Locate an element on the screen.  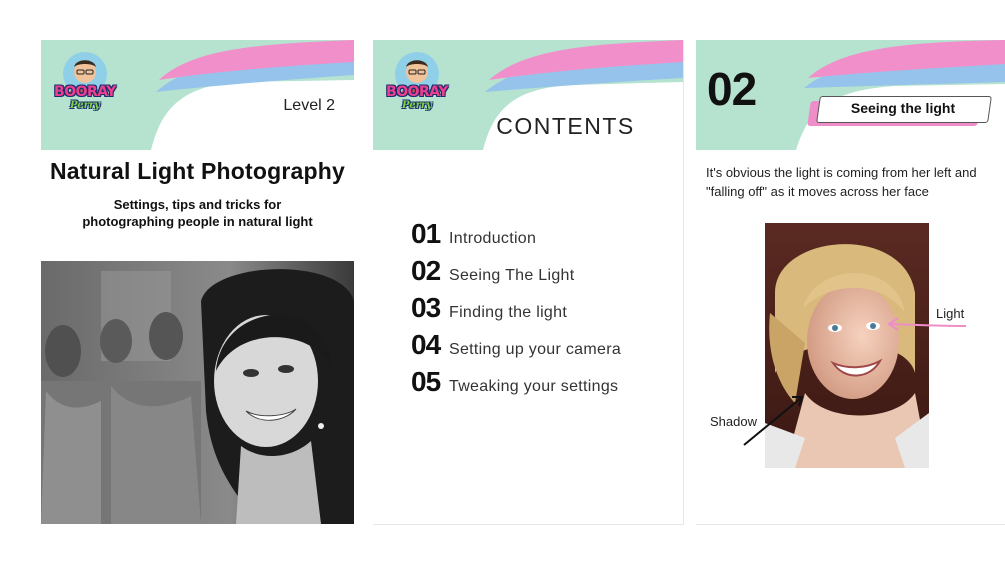
toc-item: 05 Tweaking your settings is located at coordinates (546, 384).